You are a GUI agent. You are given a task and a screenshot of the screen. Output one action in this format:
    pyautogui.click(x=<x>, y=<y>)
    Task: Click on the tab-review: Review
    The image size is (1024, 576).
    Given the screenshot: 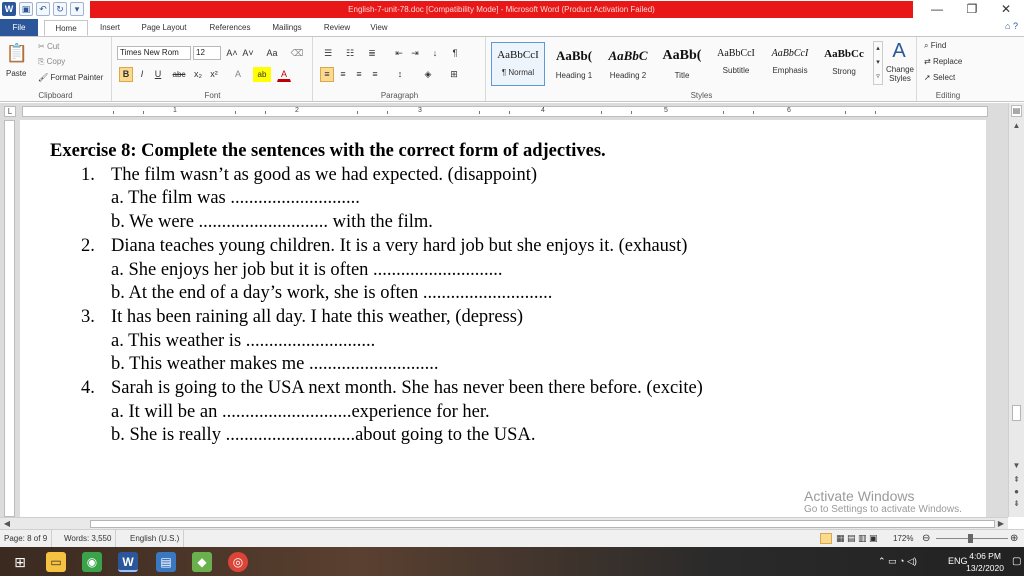 What is the action you would take?
    pyautogui.click(x=337, y=28)
    